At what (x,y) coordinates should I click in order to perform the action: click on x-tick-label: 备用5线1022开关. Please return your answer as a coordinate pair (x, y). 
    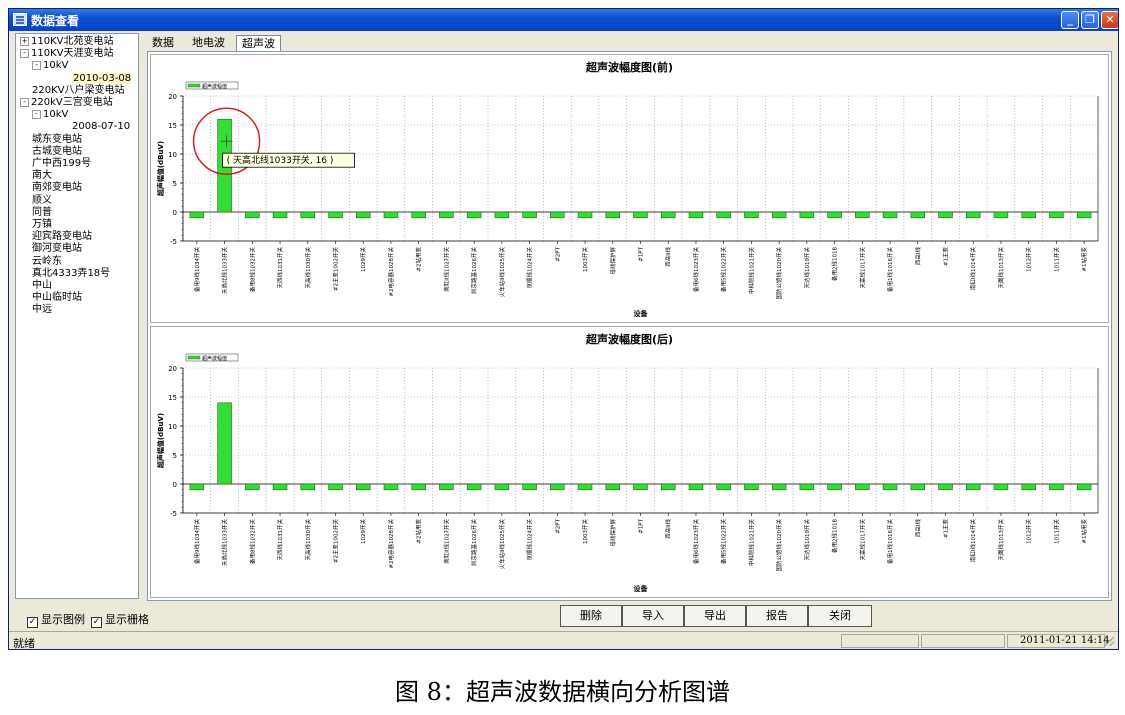
    Looking at the image, I should click on (724, 541).